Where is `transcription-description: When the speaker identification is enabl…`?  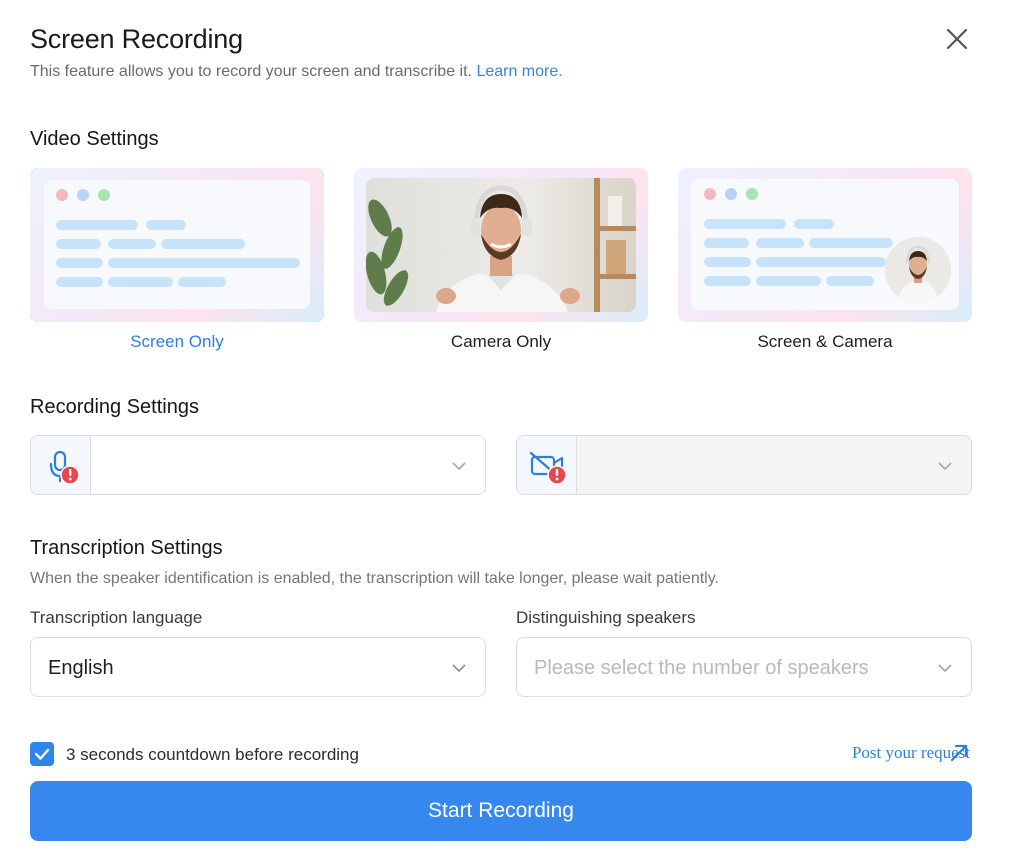 transcription-description: When the speaker identification is enabl… is located at coordinates (374, 578).